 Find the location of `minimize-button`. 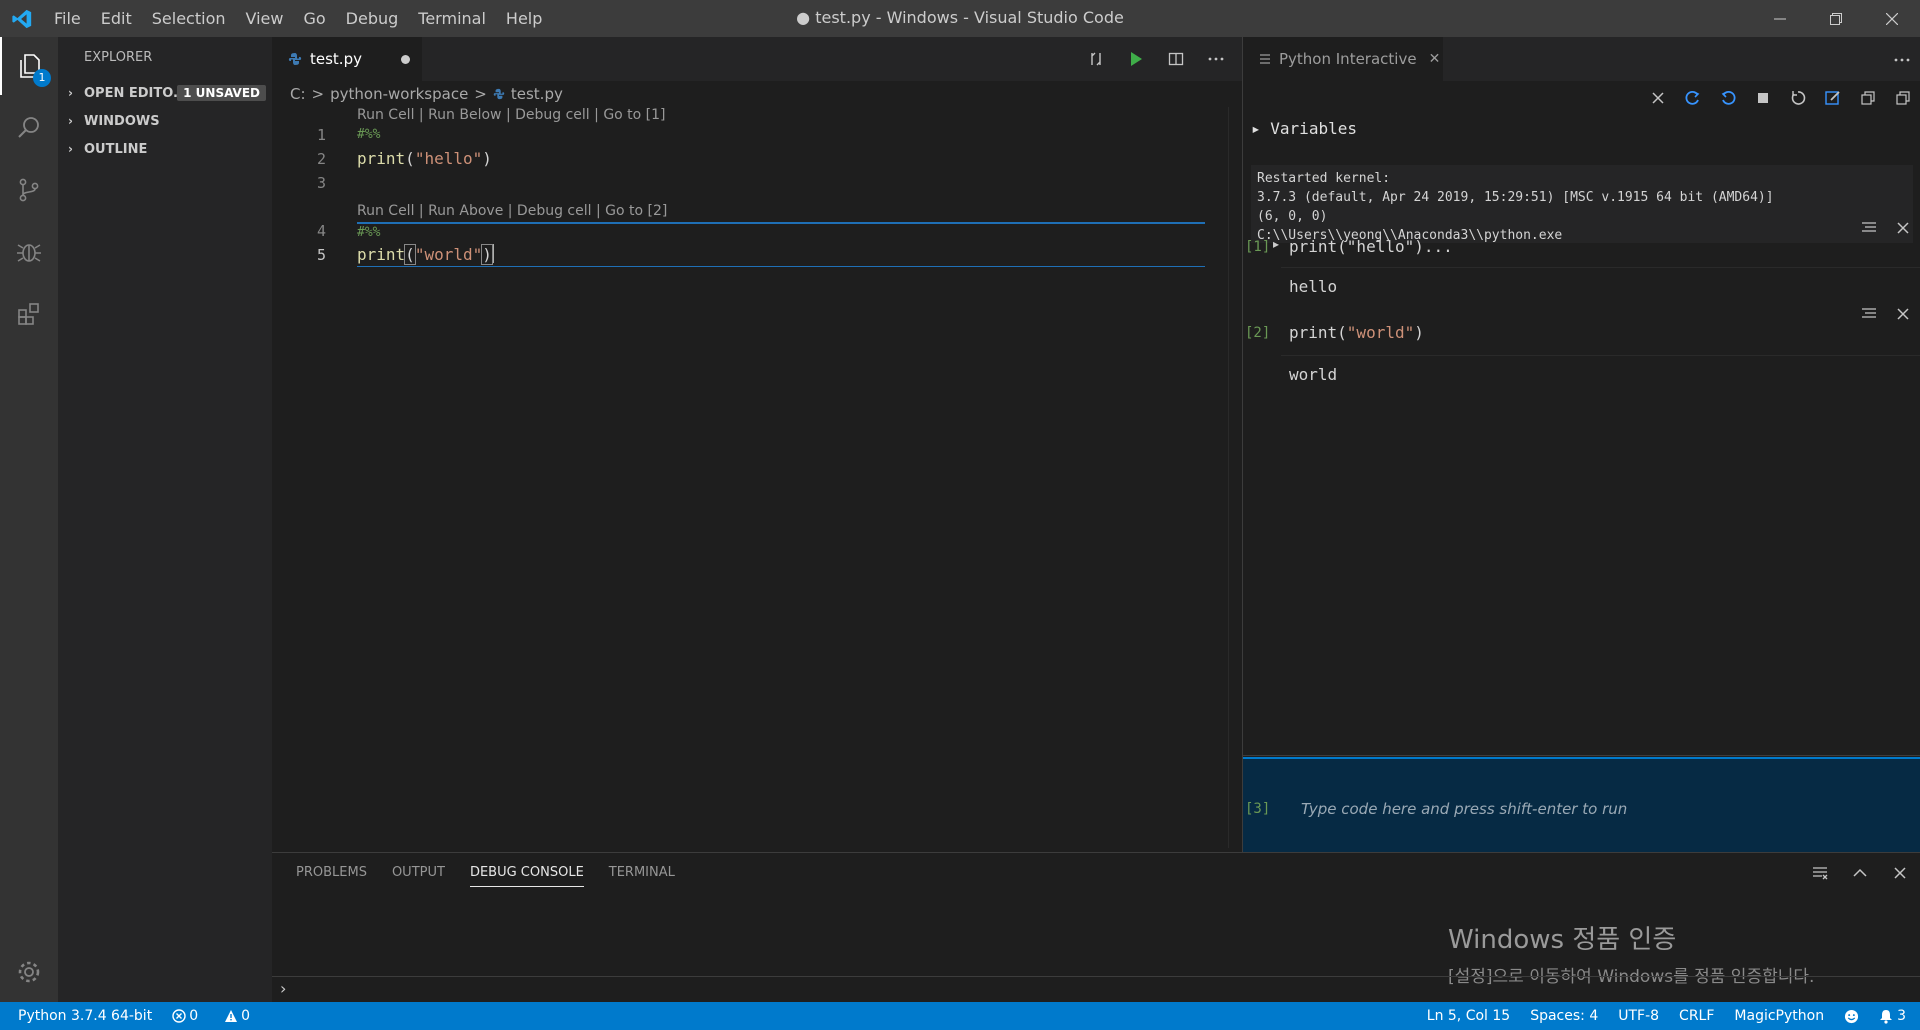

minimize-button is located at coordinates (1780, 18).